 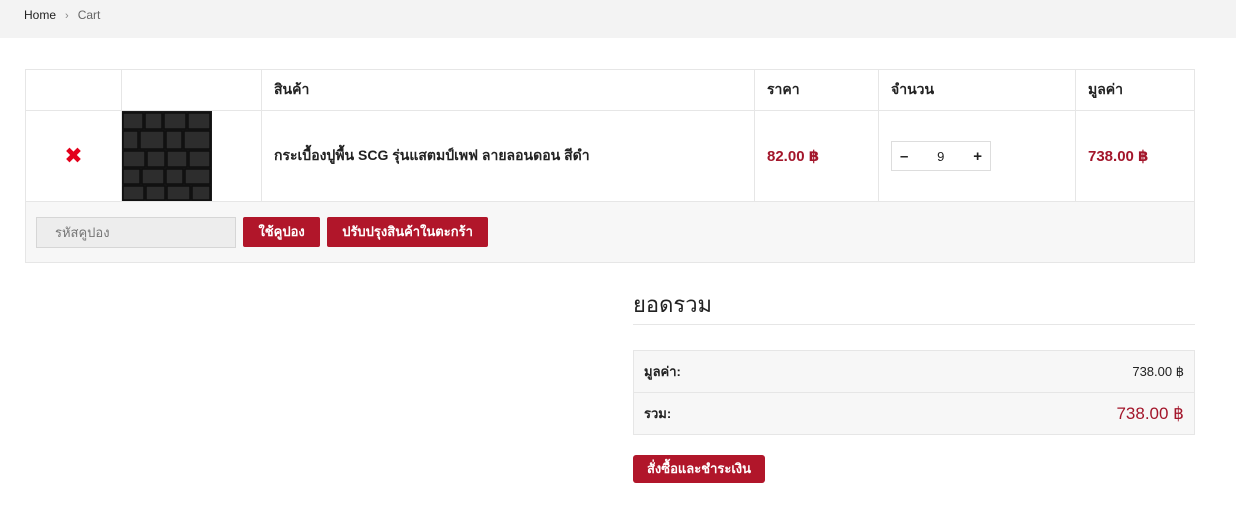 I want to click on product-thumbnail, so click(x=167, y=156).